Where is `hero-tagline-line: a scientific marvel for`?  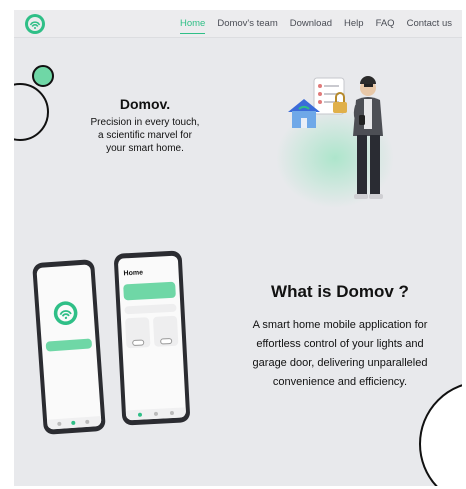 hero-tagline-line: a scientific marvel for is located at coordinates (145, 135).